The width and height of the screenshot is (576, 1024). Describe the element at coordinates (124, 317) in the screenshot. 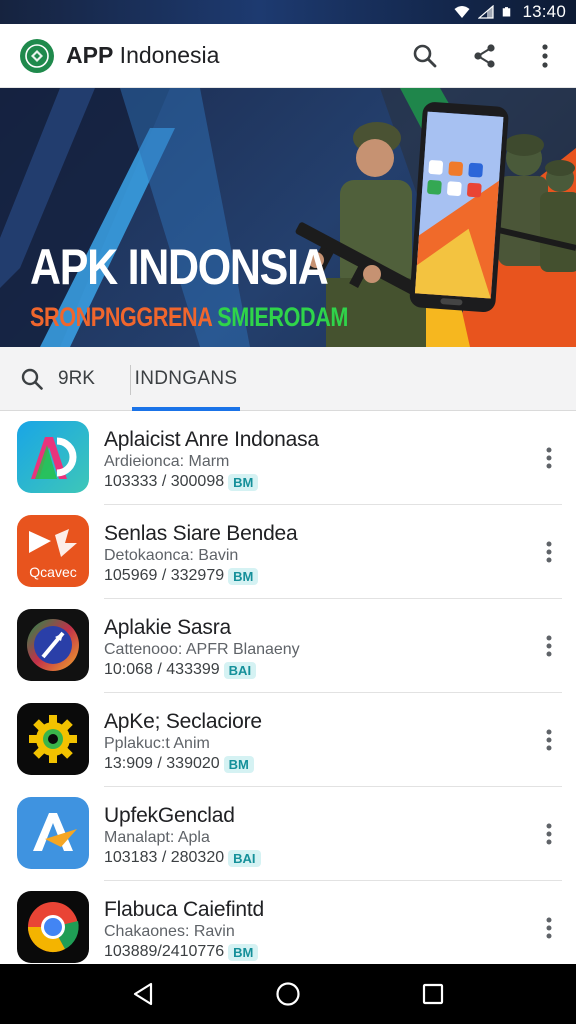

I see `banner-subtitle-part1: SRONPNGGRENA` at that location.